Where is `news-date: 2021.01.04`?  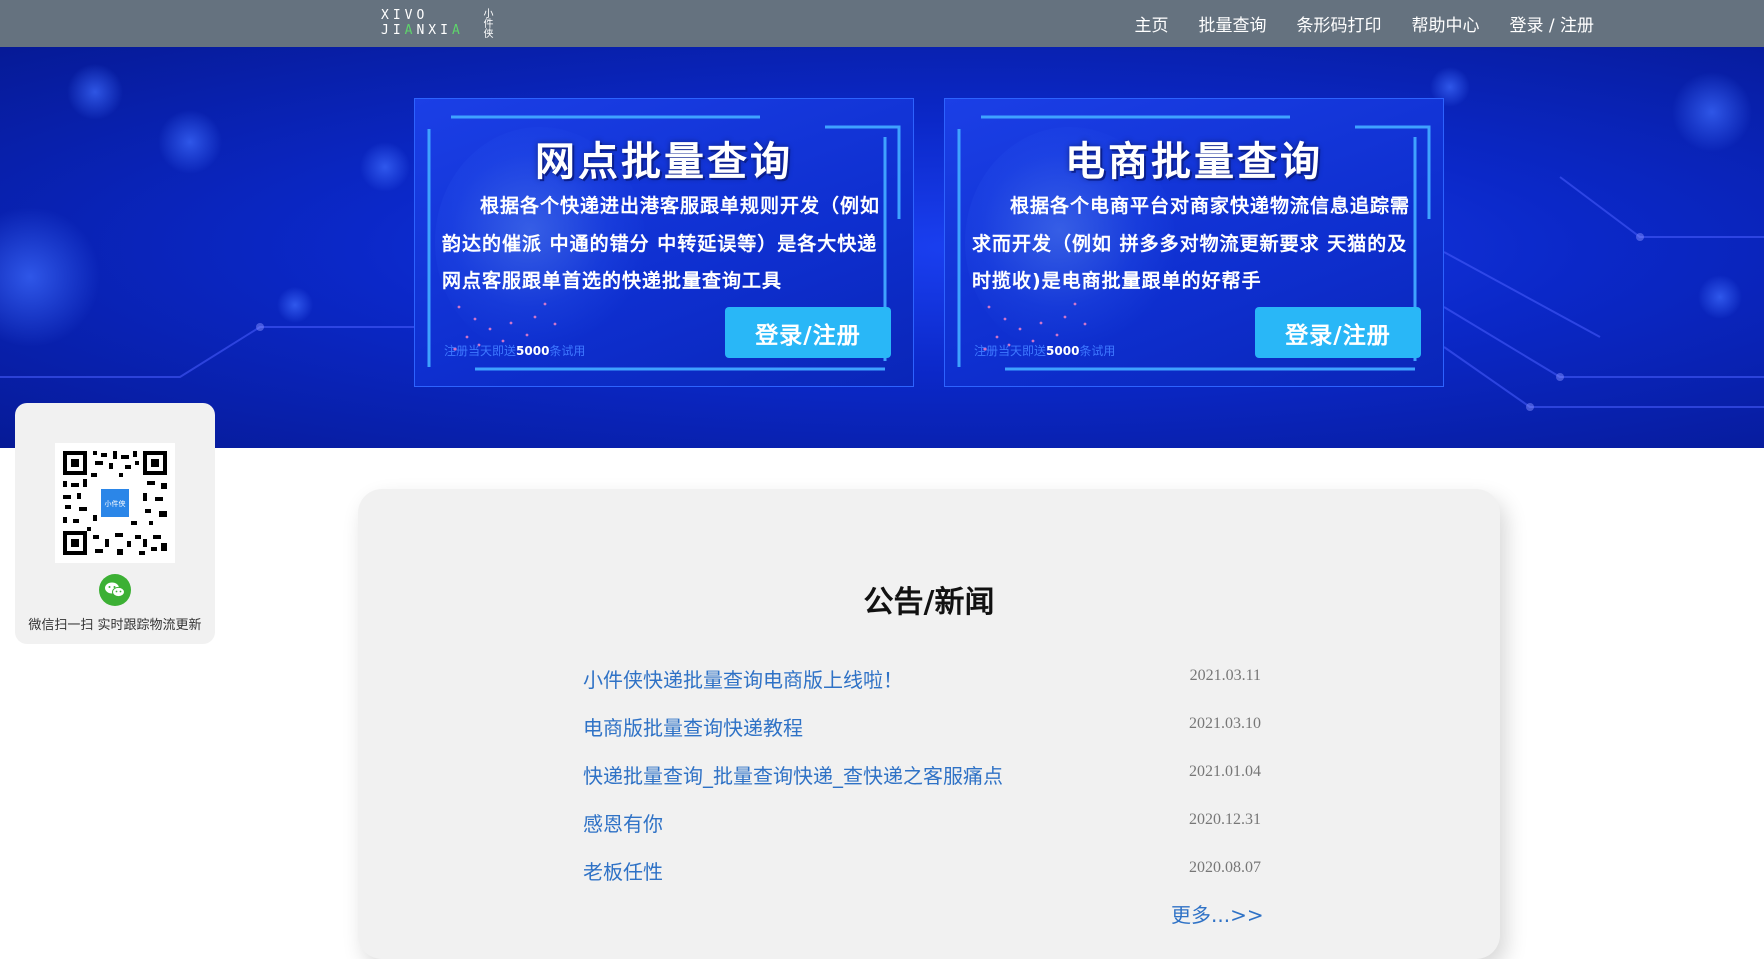 news-date: 2021.01.04 is located at coordinates (1225, 771).